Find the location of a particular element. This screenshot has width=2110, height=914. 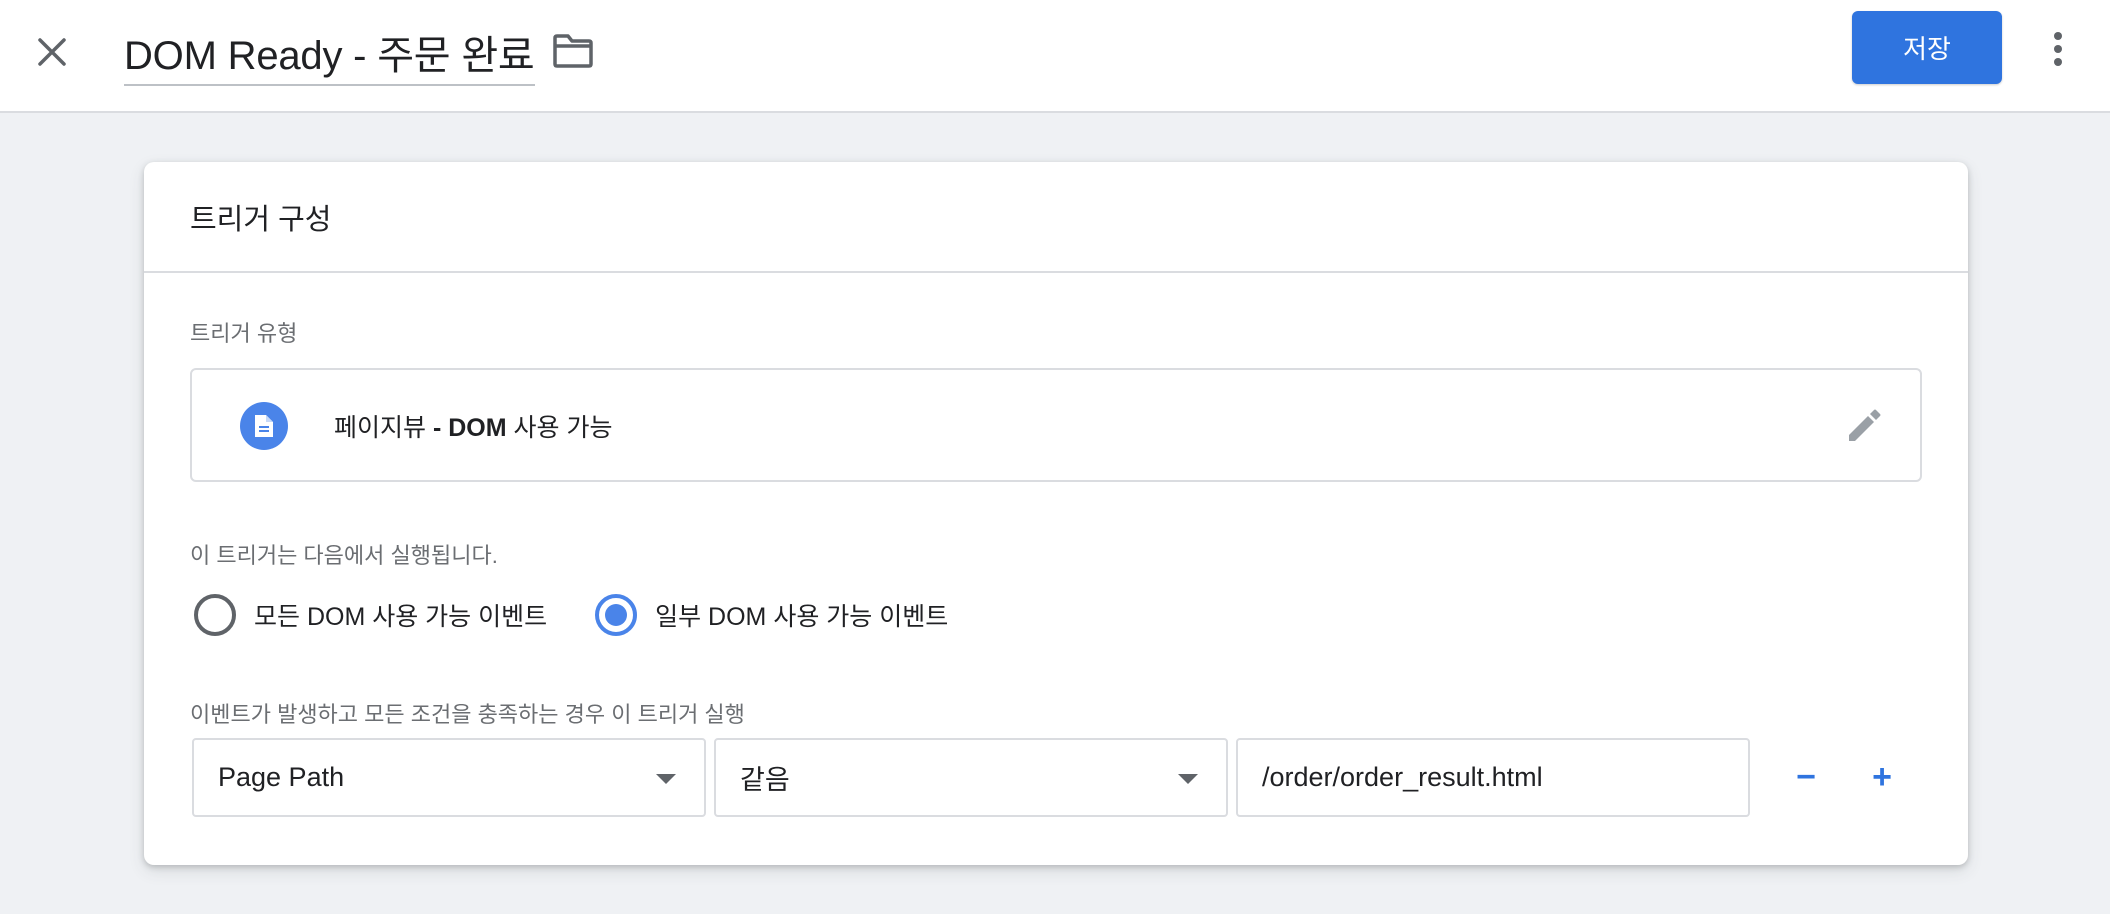

radio-all-dom-ready: 모든 DOM 사용 가능 이벤트 is located at coordinates (370, 615).